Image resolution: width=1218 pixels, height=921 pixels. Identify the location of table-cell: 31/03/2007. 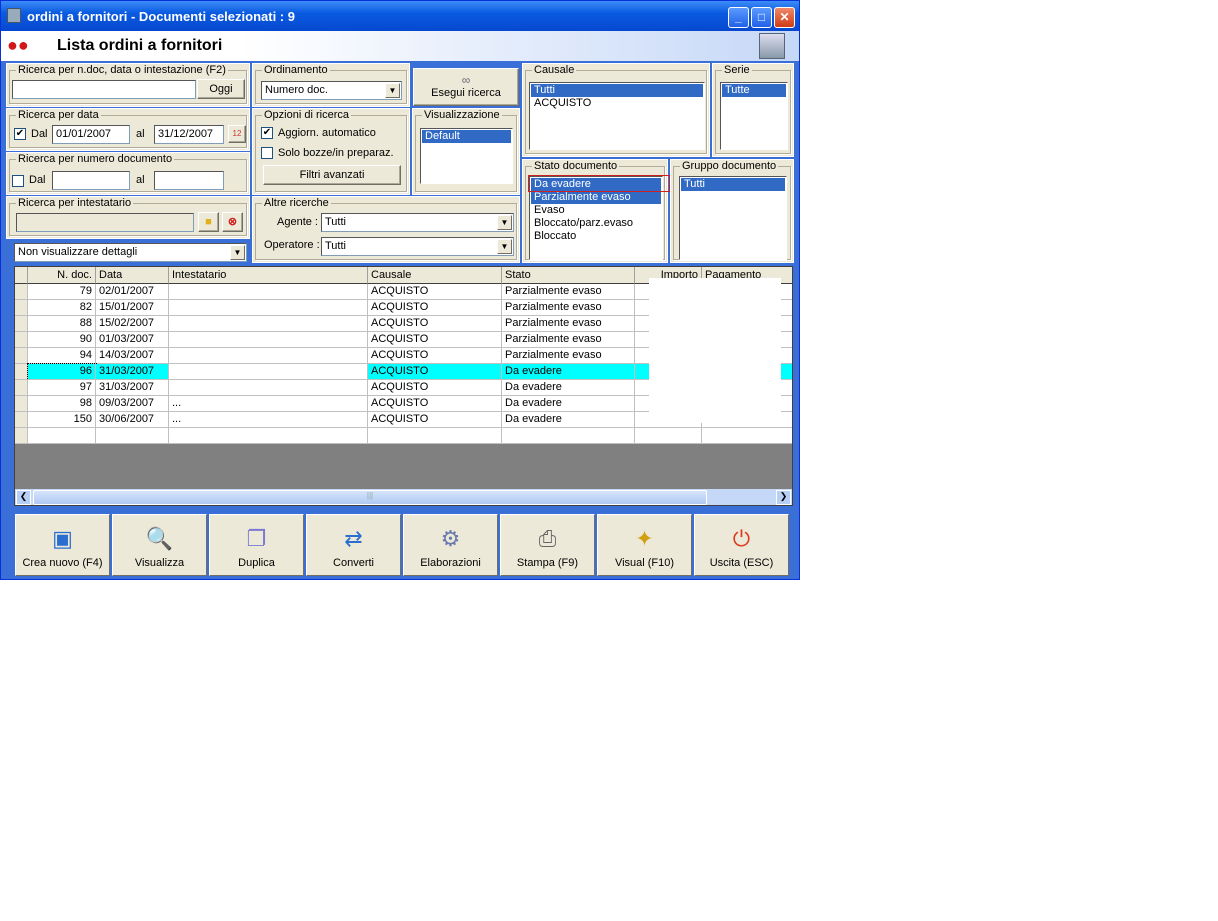
(132, 372).